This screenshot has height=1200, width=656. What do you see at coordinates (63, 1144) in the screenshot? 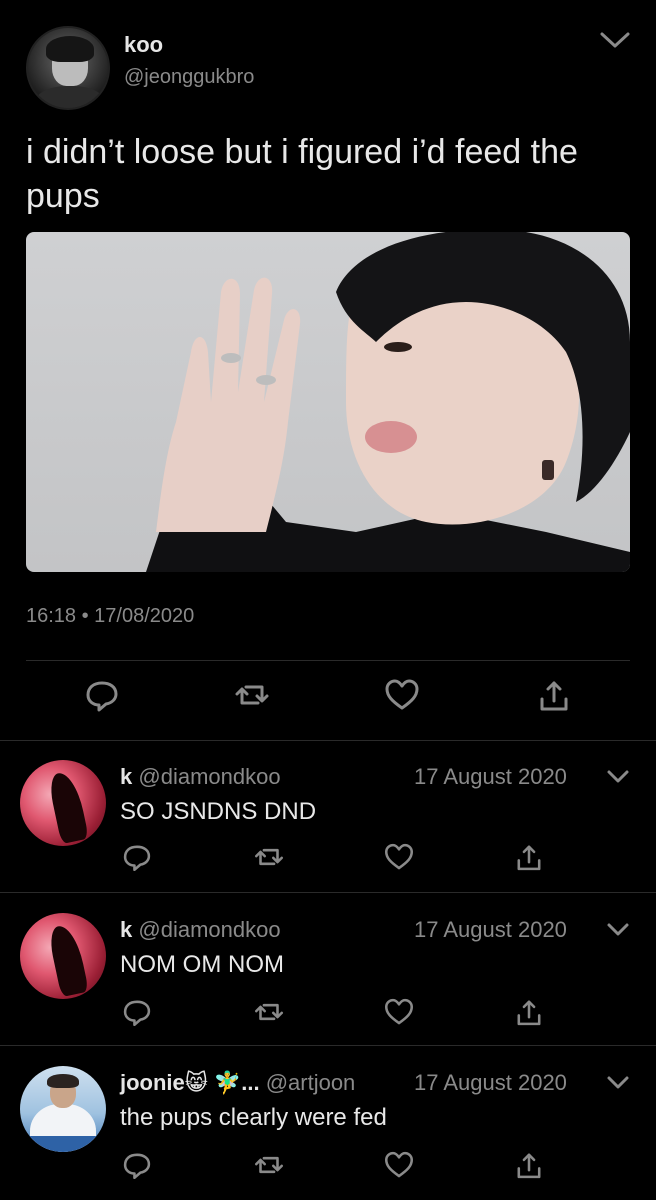
I see `avatar-water` at bounding box center [63, 1144].